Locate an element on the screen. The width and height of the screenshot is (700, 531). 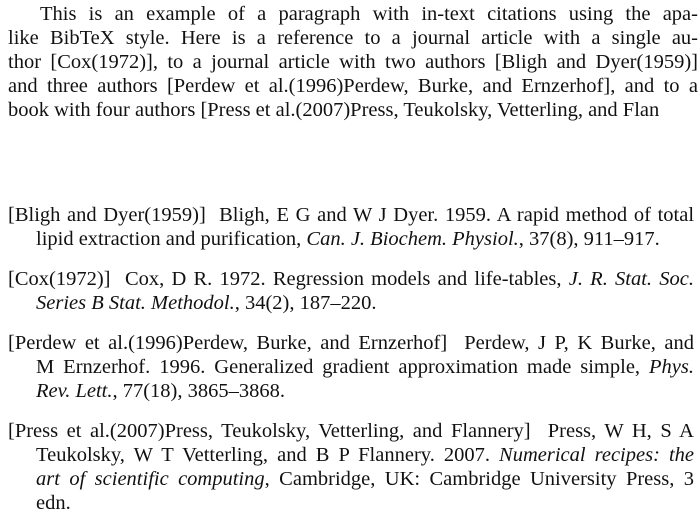
entry-text: Press, W H, S A is located at coordinates (620, 431).